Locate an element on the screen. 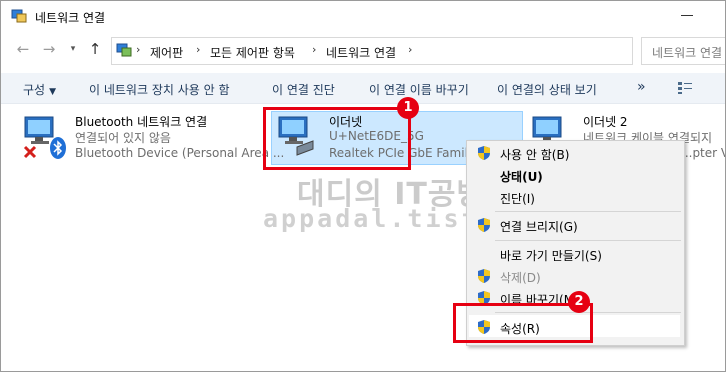  bluetooth-icon is located at coordinates (58, 148).